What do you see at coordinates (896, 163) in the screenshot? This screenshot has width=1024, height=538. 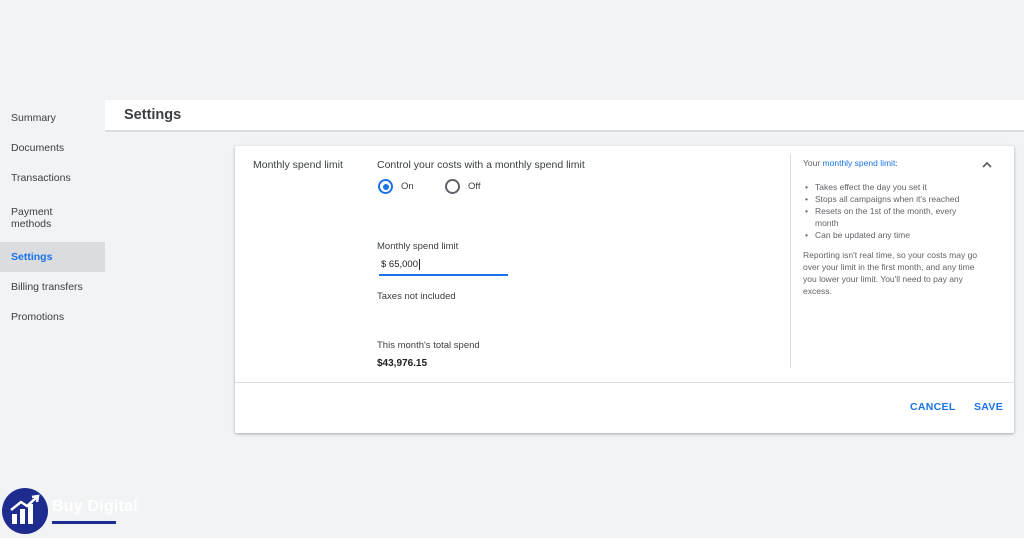 I see `info-intro-suffix: :` at bounding box center [896, 163].